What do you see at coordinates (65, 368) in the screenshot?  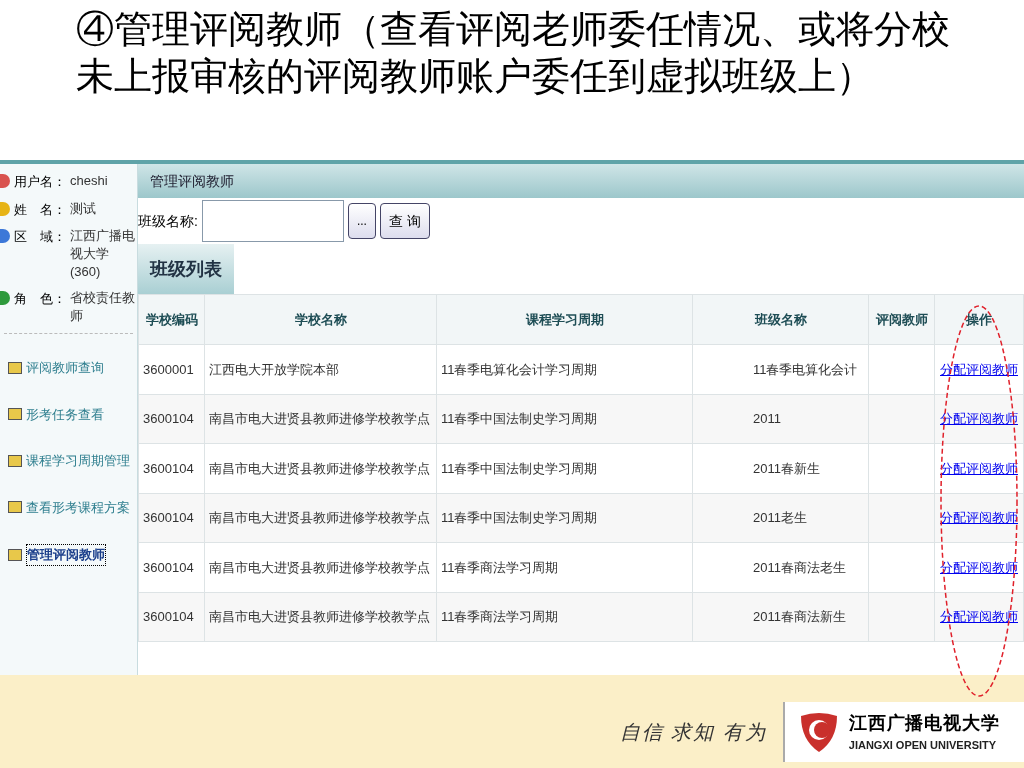 I see `menu-link: 评阅教师查询` at bounding box center [65, 368].